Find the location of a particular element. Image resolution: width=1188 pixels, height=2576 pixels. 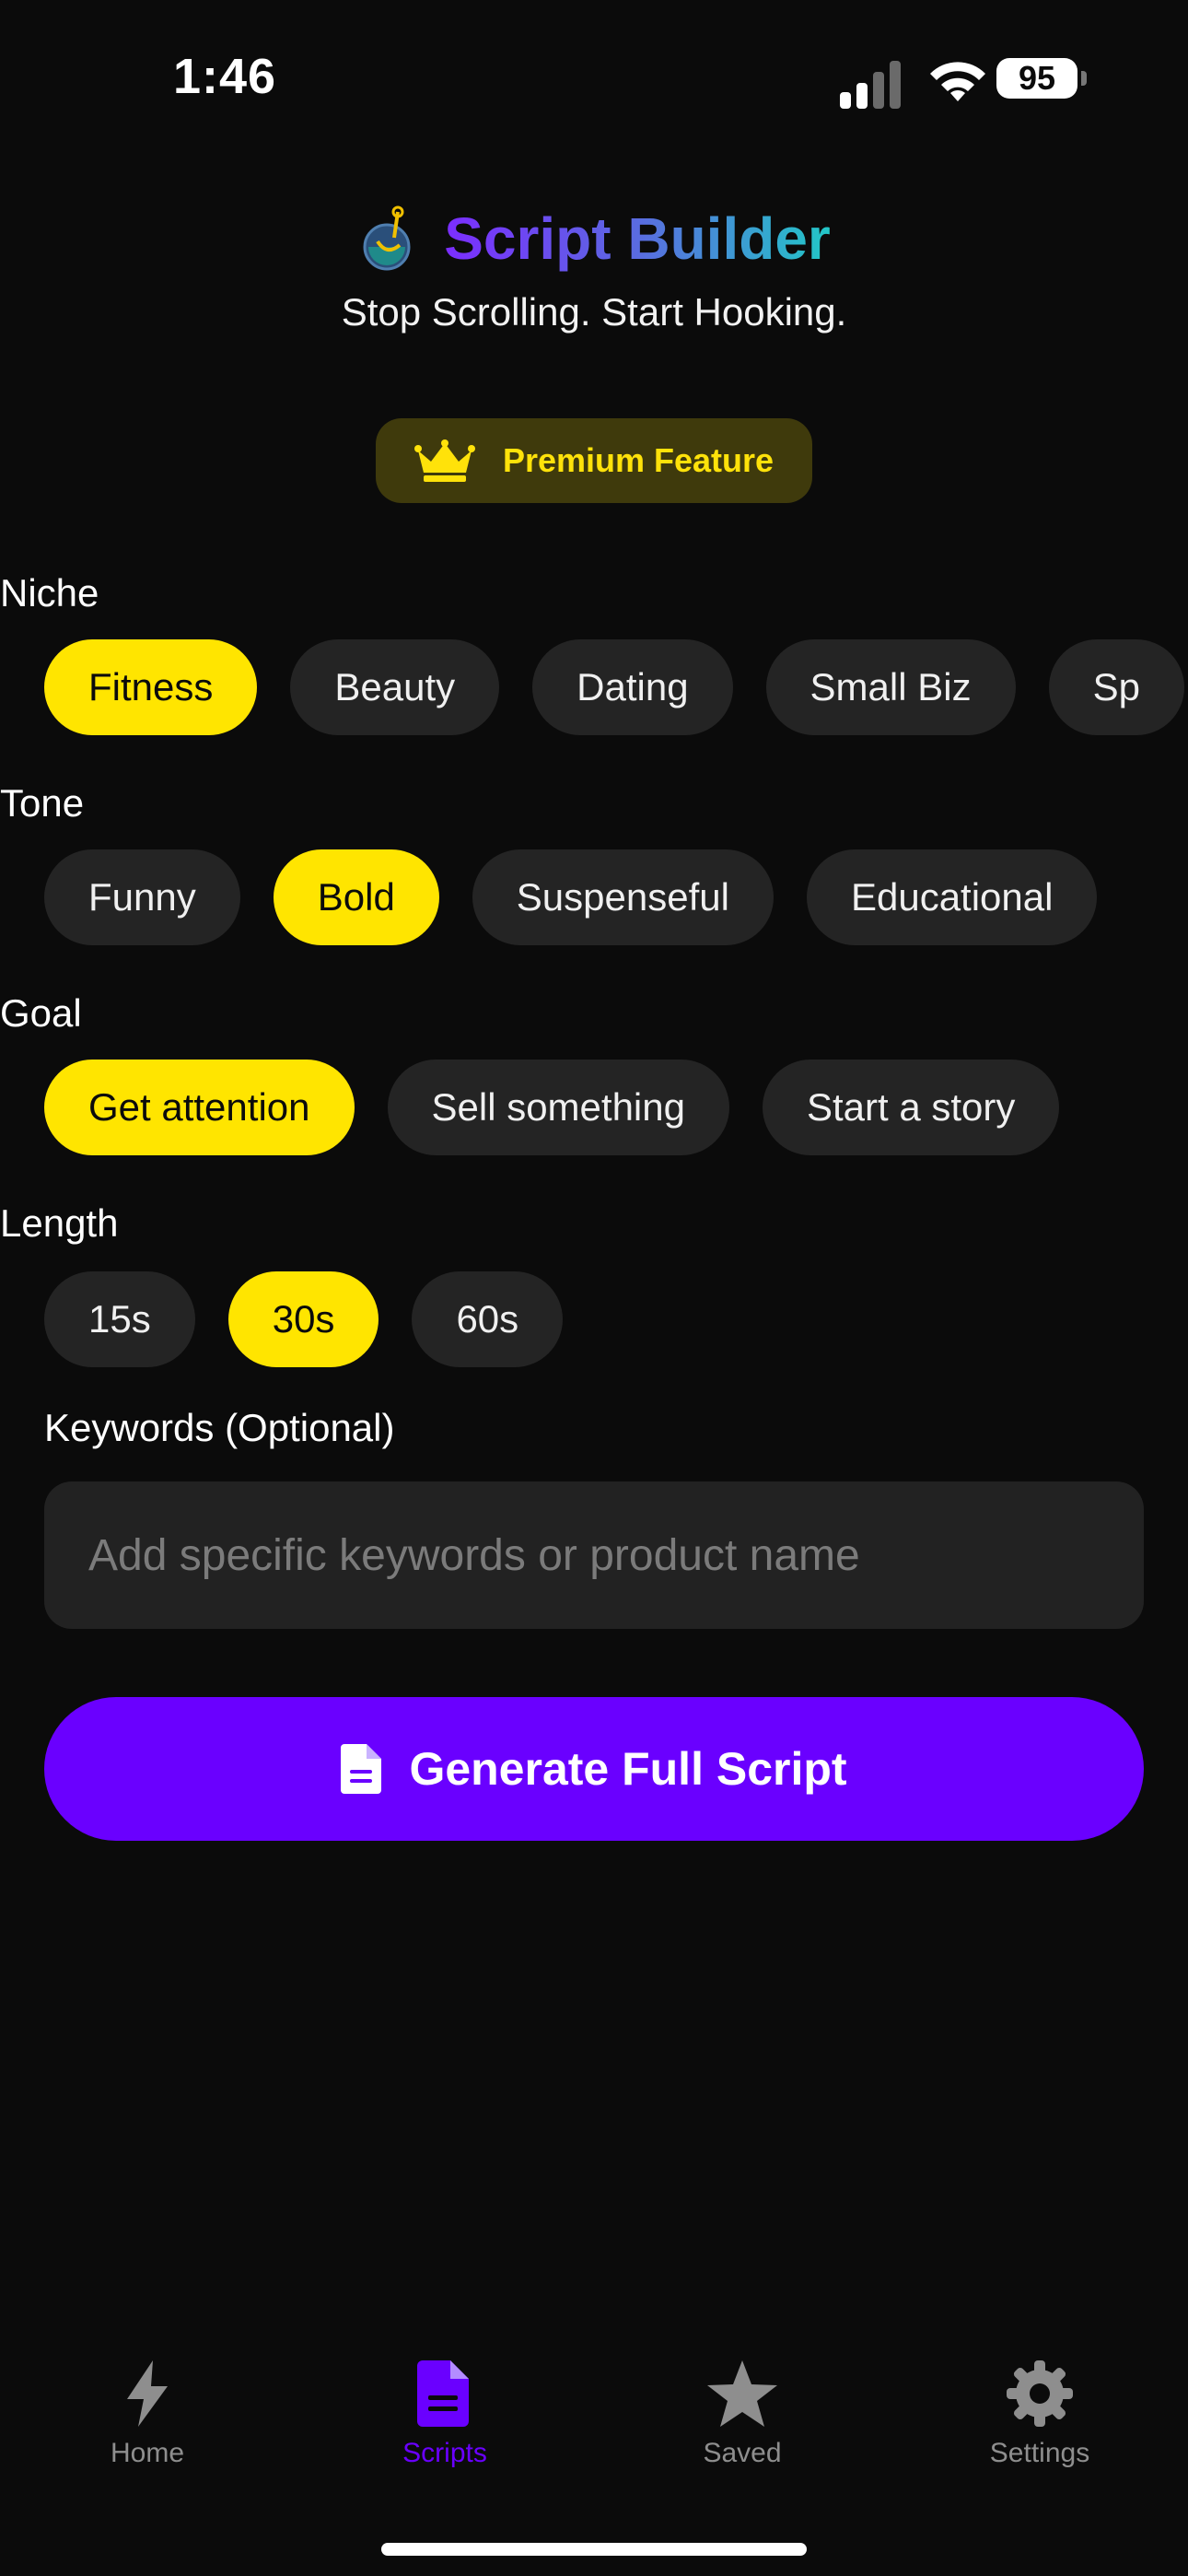

keywords-input is located at coordinates (594, 1555).